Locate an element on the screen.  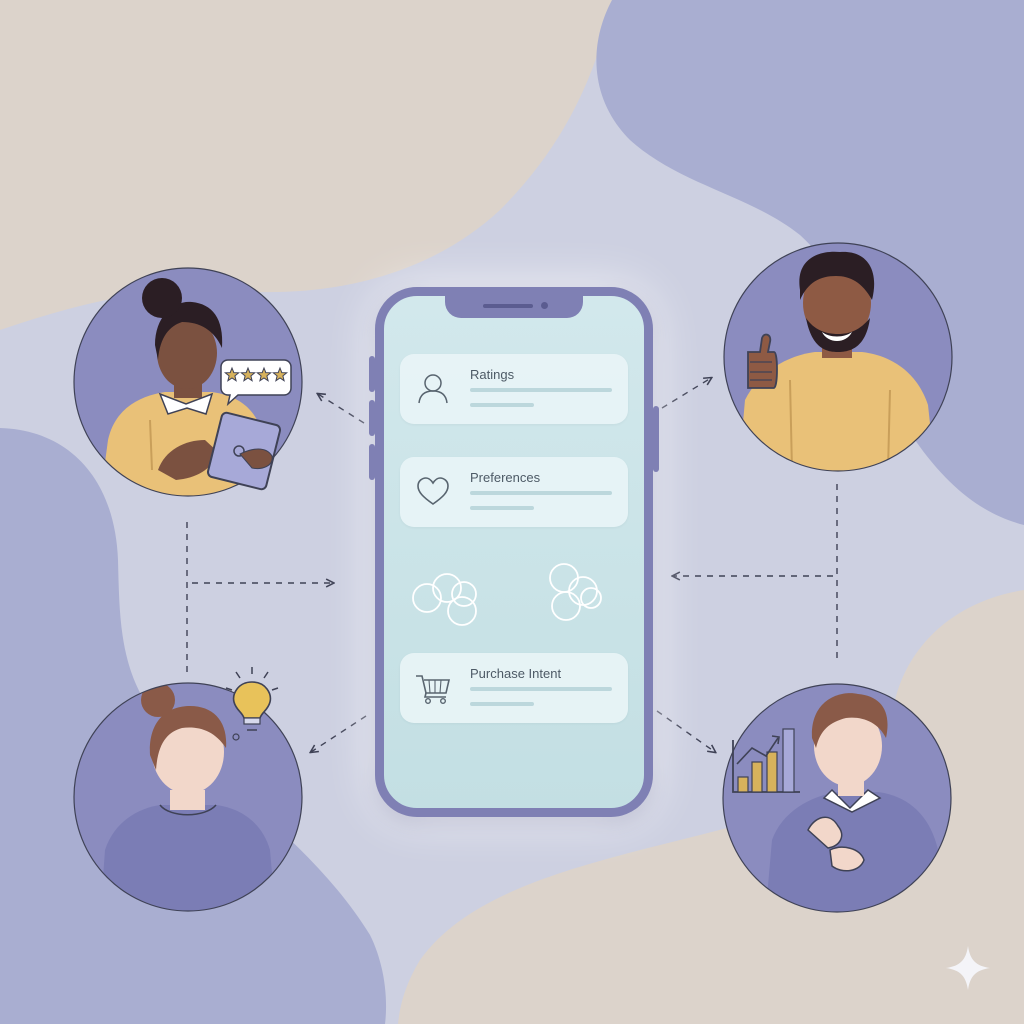
preferences-label: Preferences is located at coordinates (505, 477).